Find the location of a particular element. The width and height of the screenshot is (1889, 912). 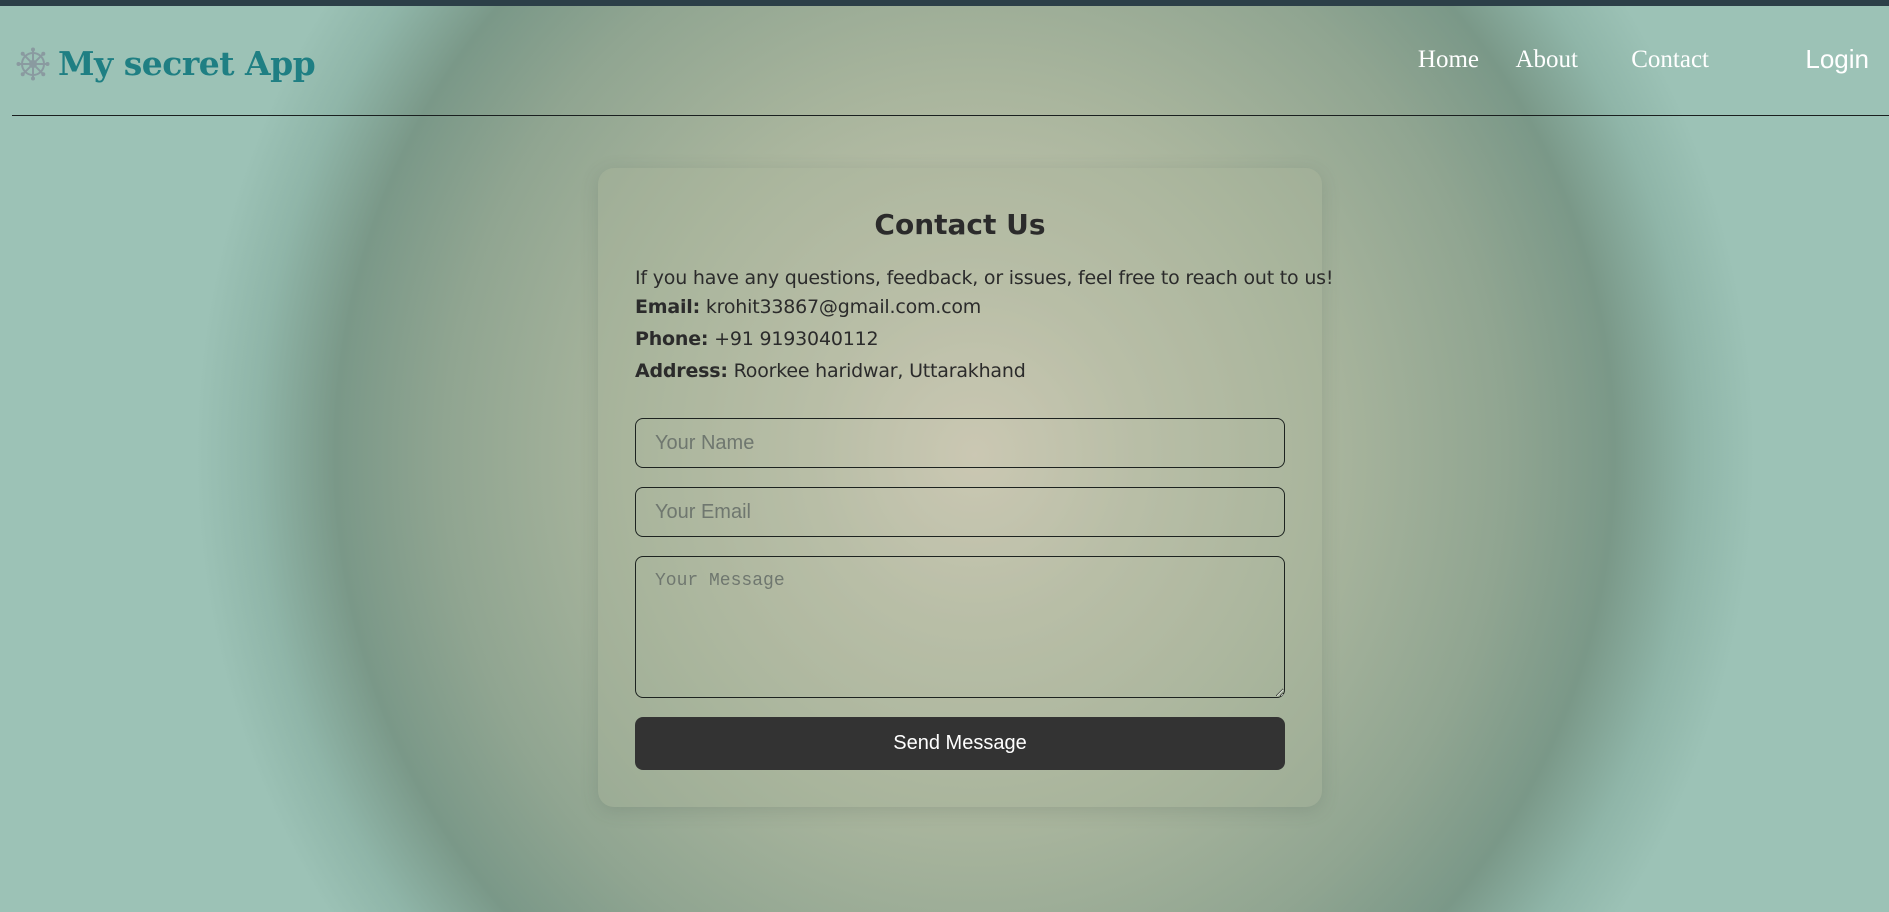

contact-address-line: Address: Roorkee haridwar, Uttarakhand is located at coordinates (830, 371).